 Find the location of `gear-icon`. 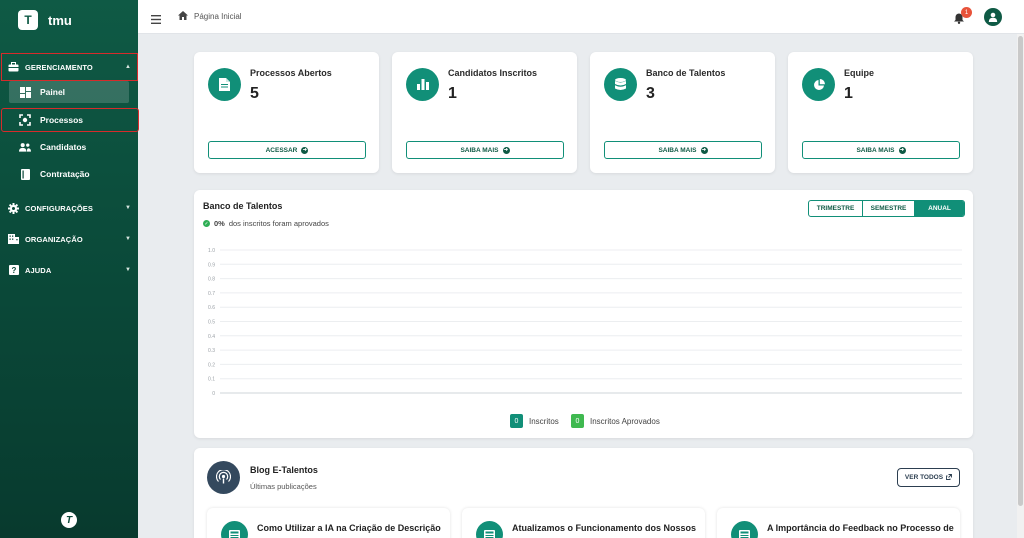

gear-icon is located at coordinates (13, 208).